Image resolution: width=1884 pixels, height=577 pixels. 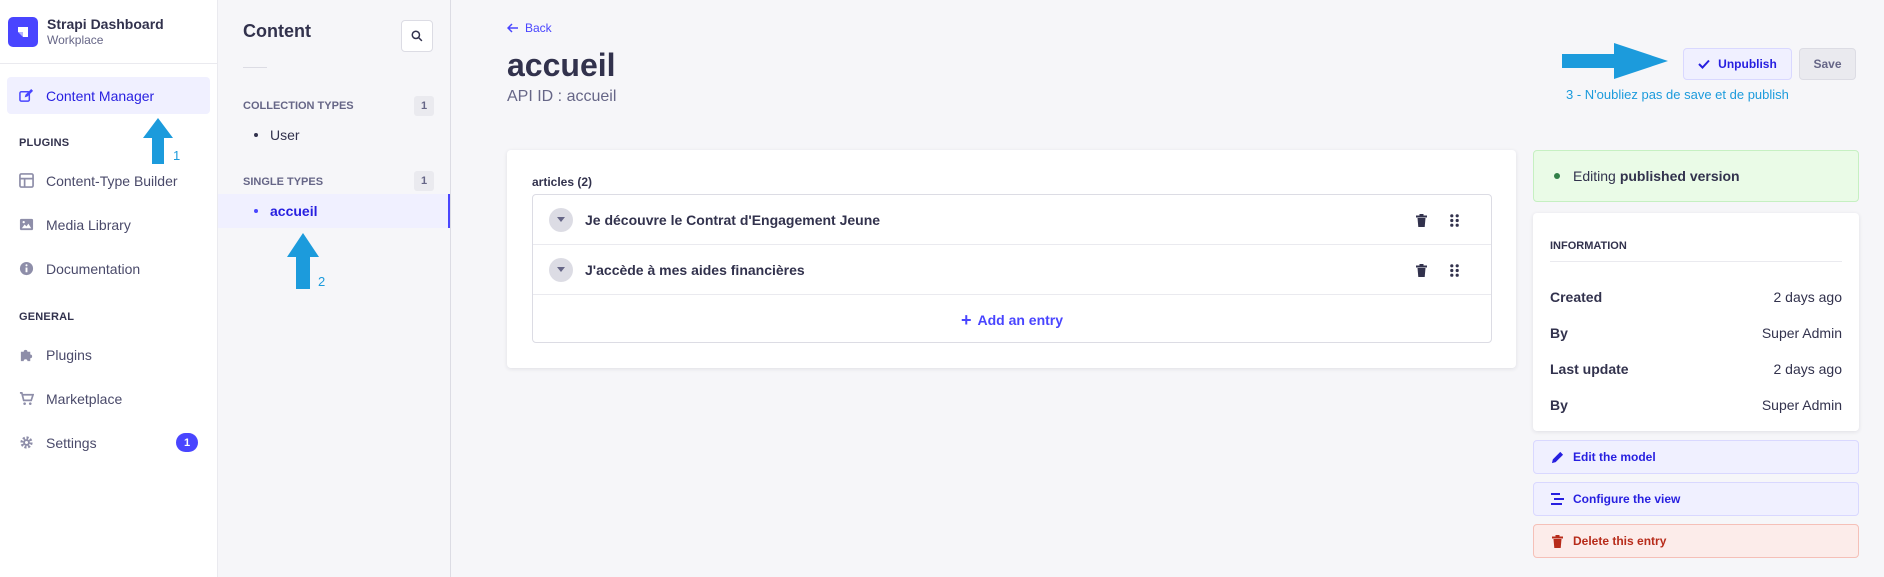 I want to click on info-row-created-by: By Super Admin, so click(x=1696, y=333).